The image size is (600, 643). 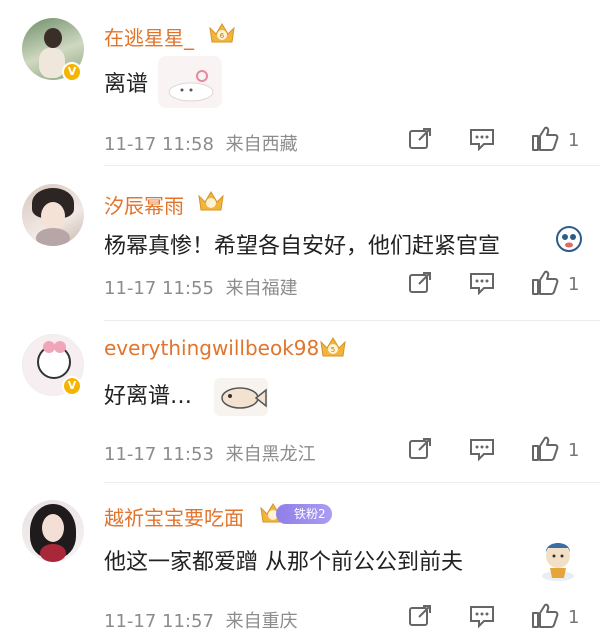 What do you see at coordinates (159, 288) in the screenshot?
I see `comment-time: 11-17 11:55` at bounding box center [159, 288].